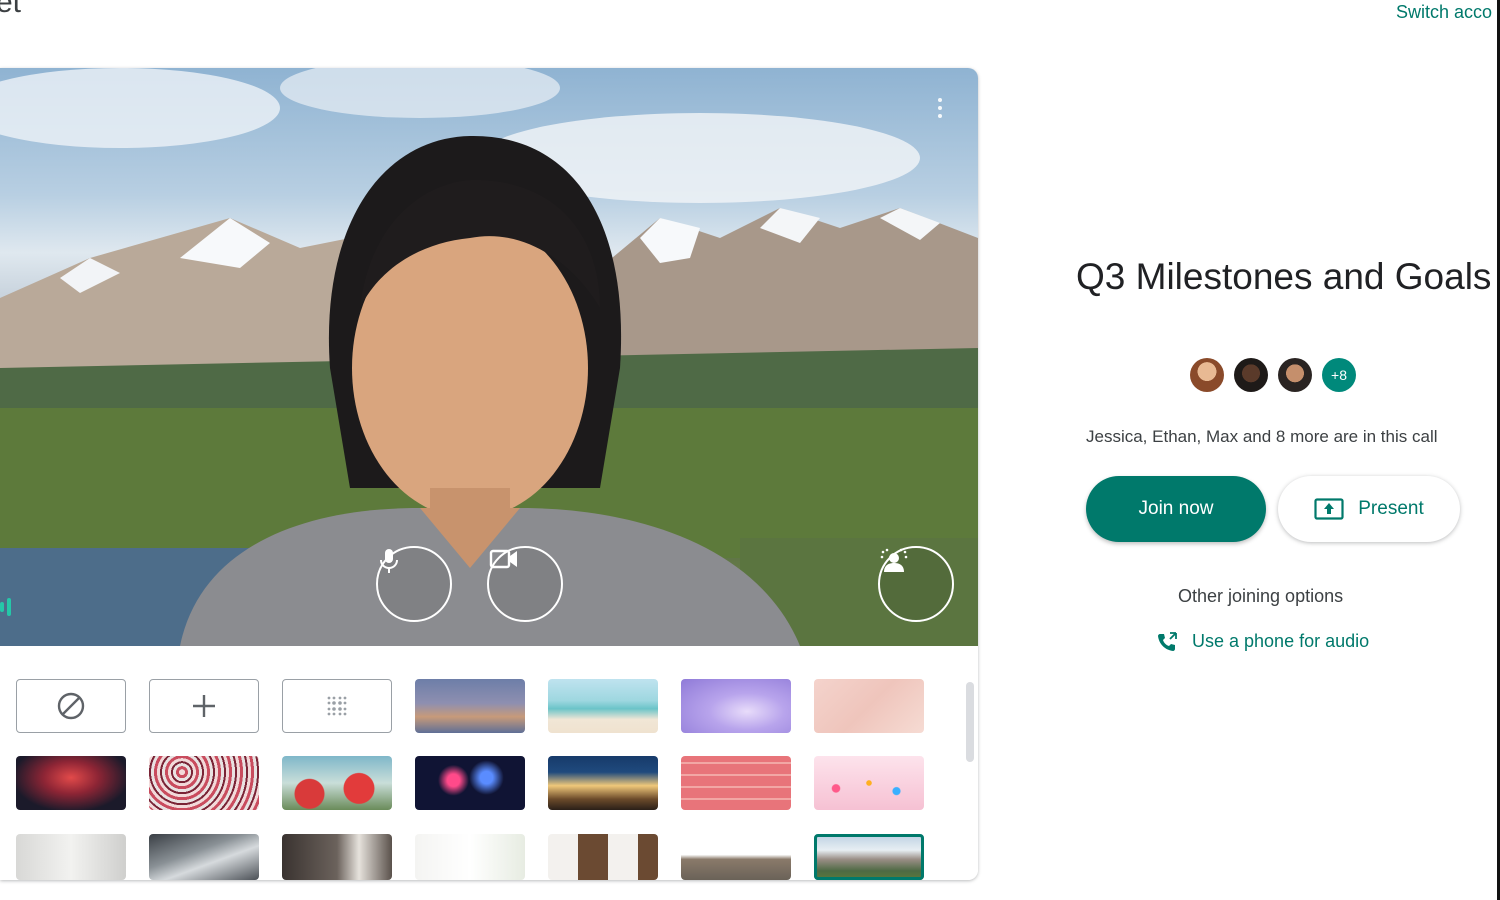 The image size is (1500, 900). I want to click on bg-bright-room, so click(470, 857).